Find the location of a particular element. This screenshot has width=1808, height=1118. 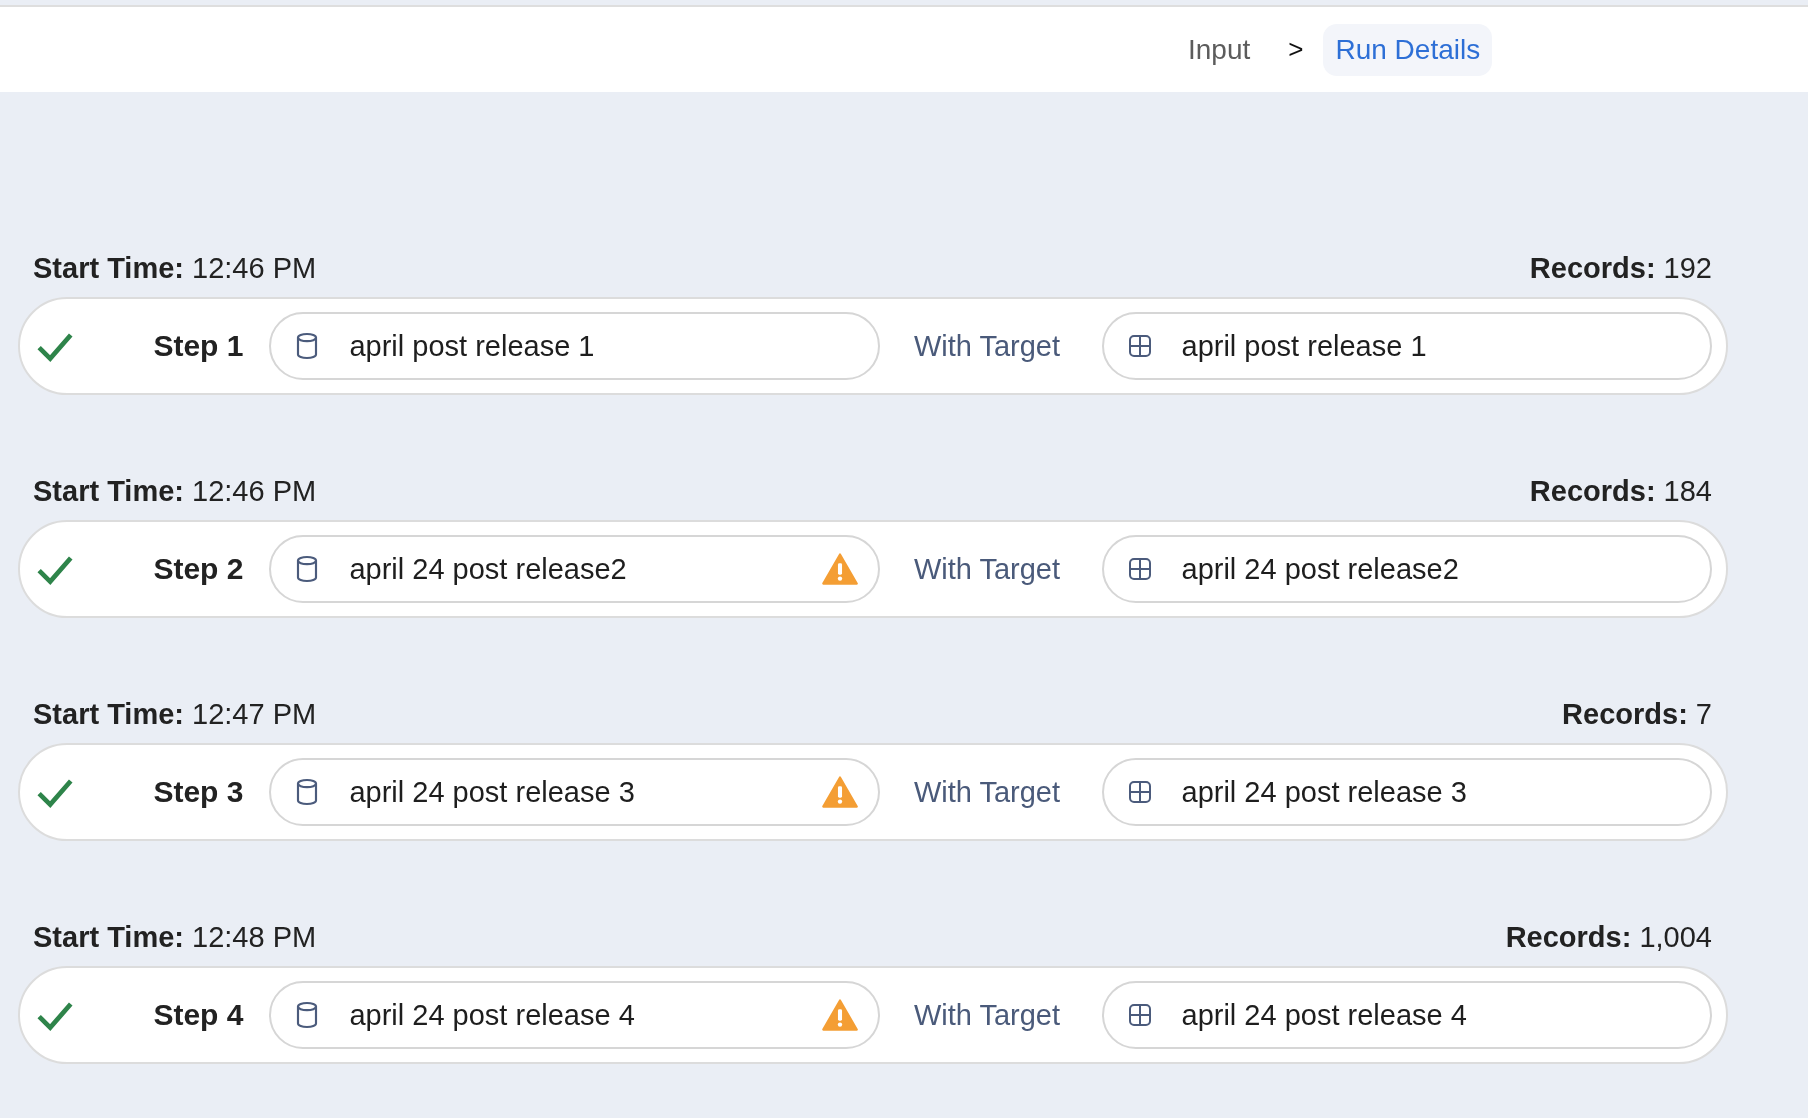

target-name: april 24 post release 4 is located at coordinates (1324, 1015).